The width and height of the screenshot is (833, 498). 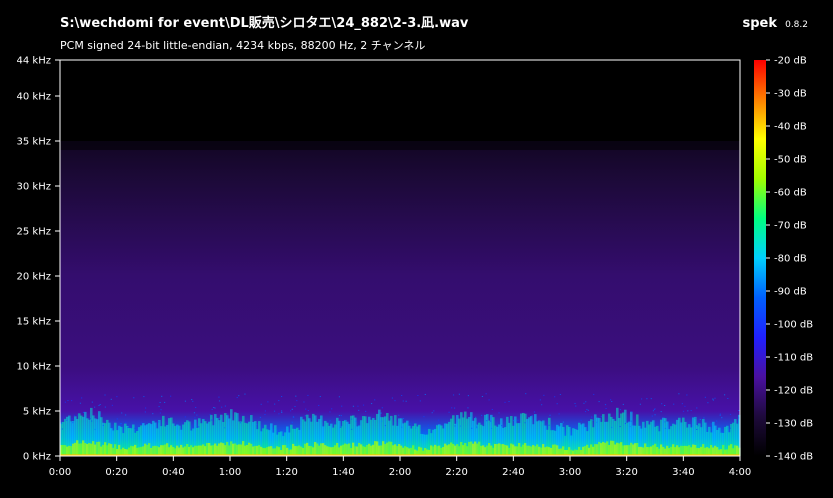 What do you see at coordinates (790, 160) in the screenshot?
I see `db-tick-label: -50 dB` at bounding box center [790, 160].